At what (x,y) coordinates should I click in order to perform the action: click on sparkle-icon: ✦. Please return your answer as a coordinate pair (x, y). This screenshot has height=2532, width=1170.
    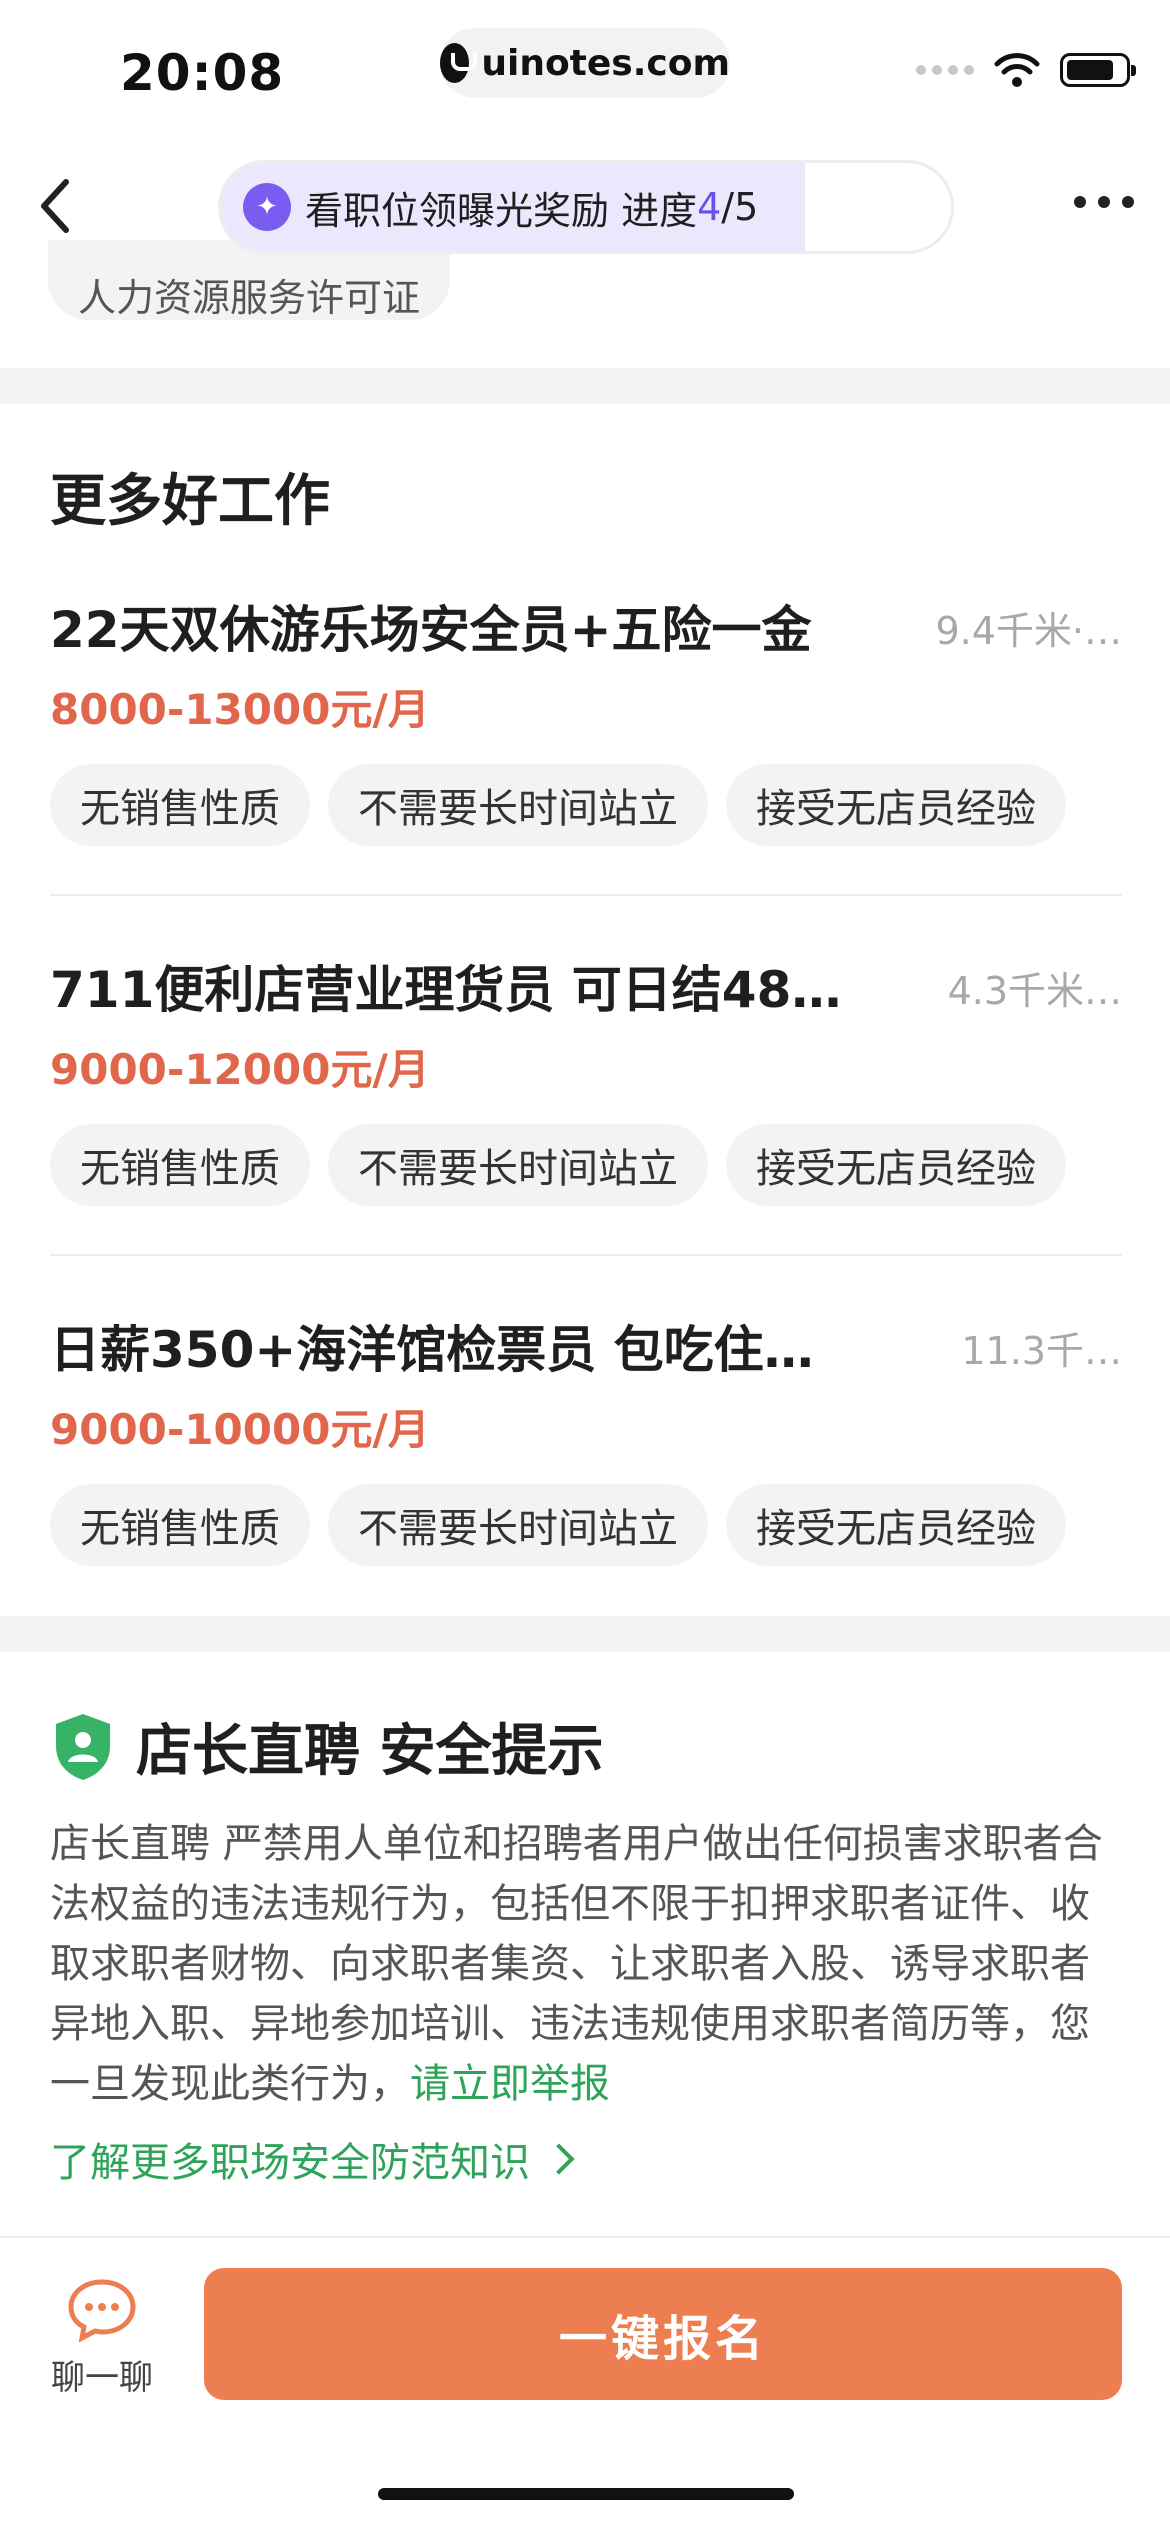
    Looking at the image, I should click on (267, 207).